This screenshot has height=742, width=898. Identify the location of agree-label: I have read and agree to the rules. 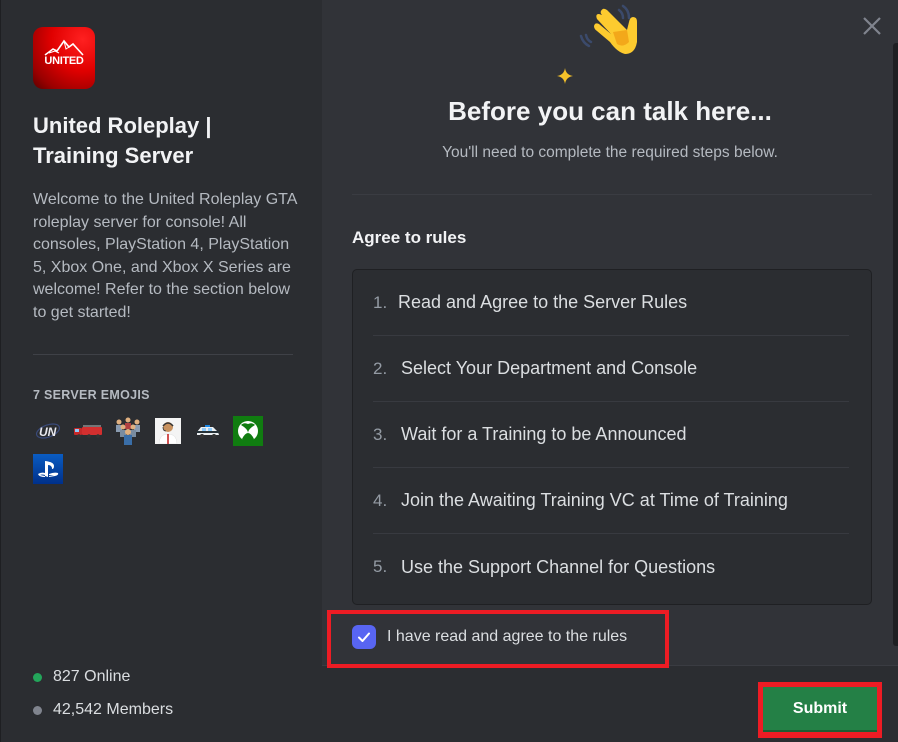
(507, 636).